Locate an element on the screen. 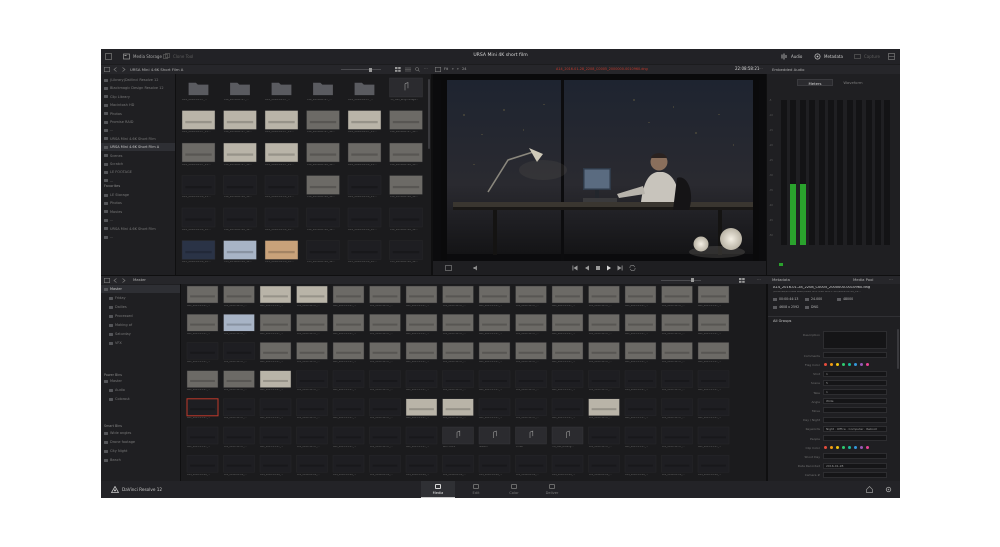 The width and height of the screenshot is (1000, 547). favorite-item: URSA Mini 4.6K Short Film is located at coordinates (138, 229).